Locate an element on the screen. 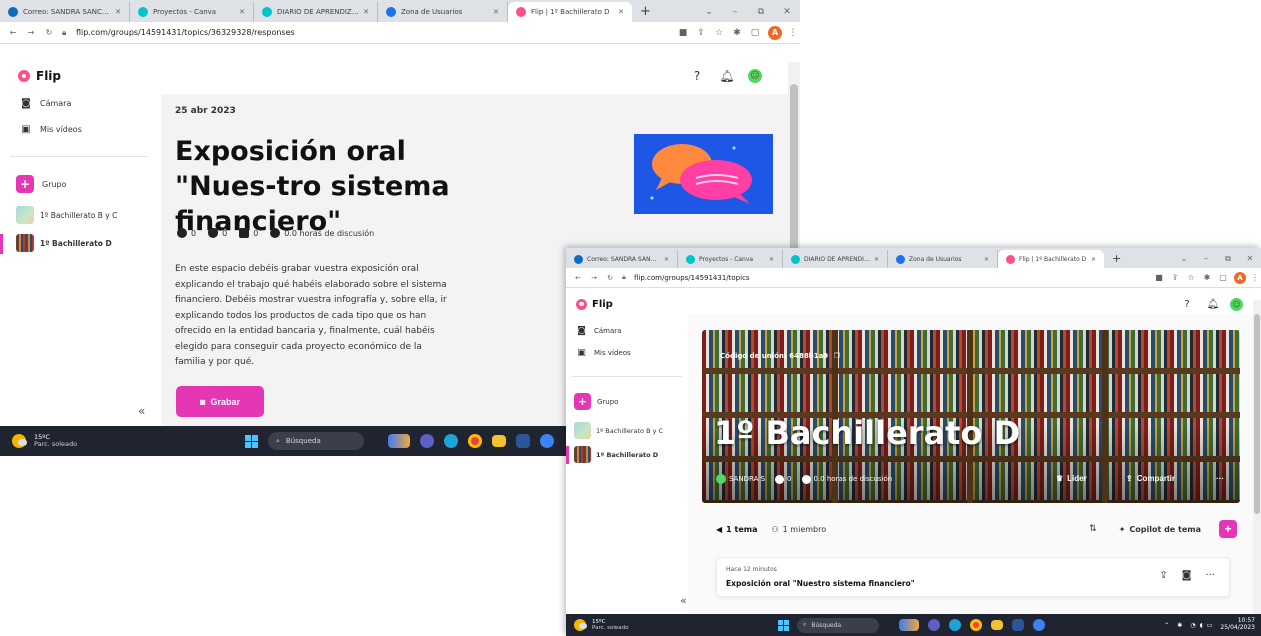 Image resolution: width=1261 pixels, height=636 pixels. tab-topics: ◀ 1 tema is located at coordinates (737, 529).